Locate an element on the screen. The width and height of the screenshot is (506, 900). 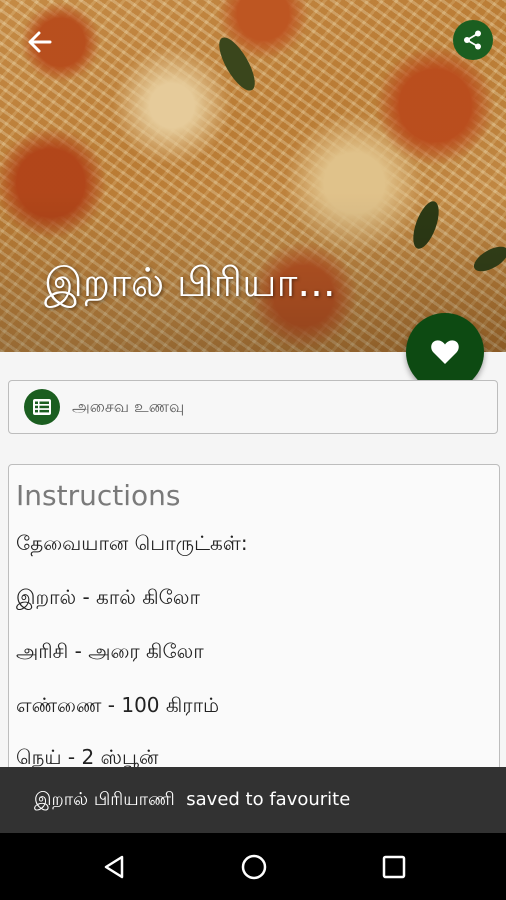
instruction-line: தேவையான பொருட்கள்: is located at coordinates (132, 543).